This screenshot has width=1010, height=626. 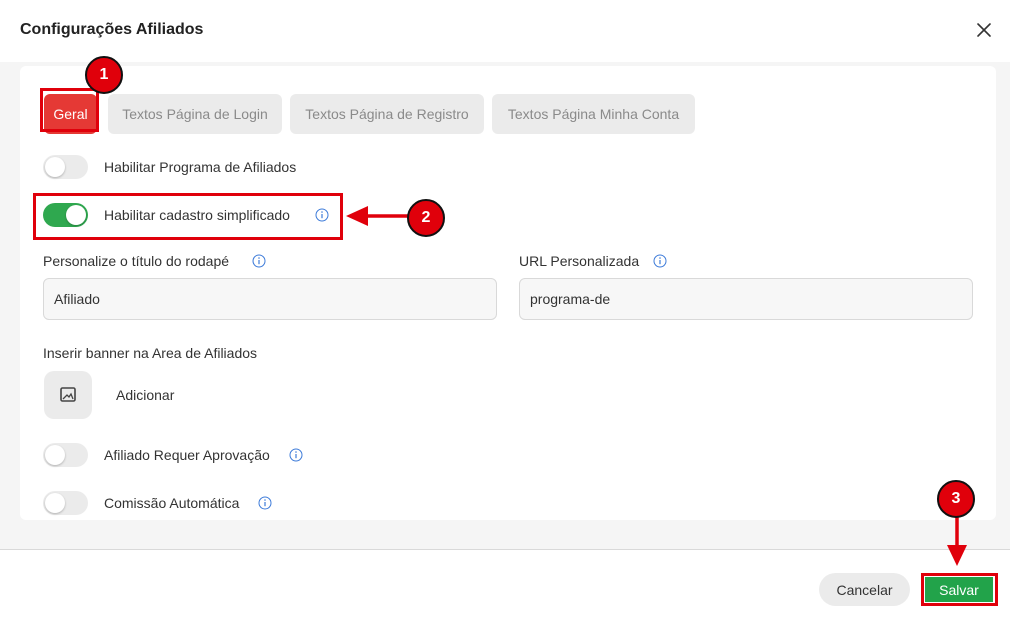 I want to click on custom-url-label: URL Personalizada, so click(x=579, y=261).